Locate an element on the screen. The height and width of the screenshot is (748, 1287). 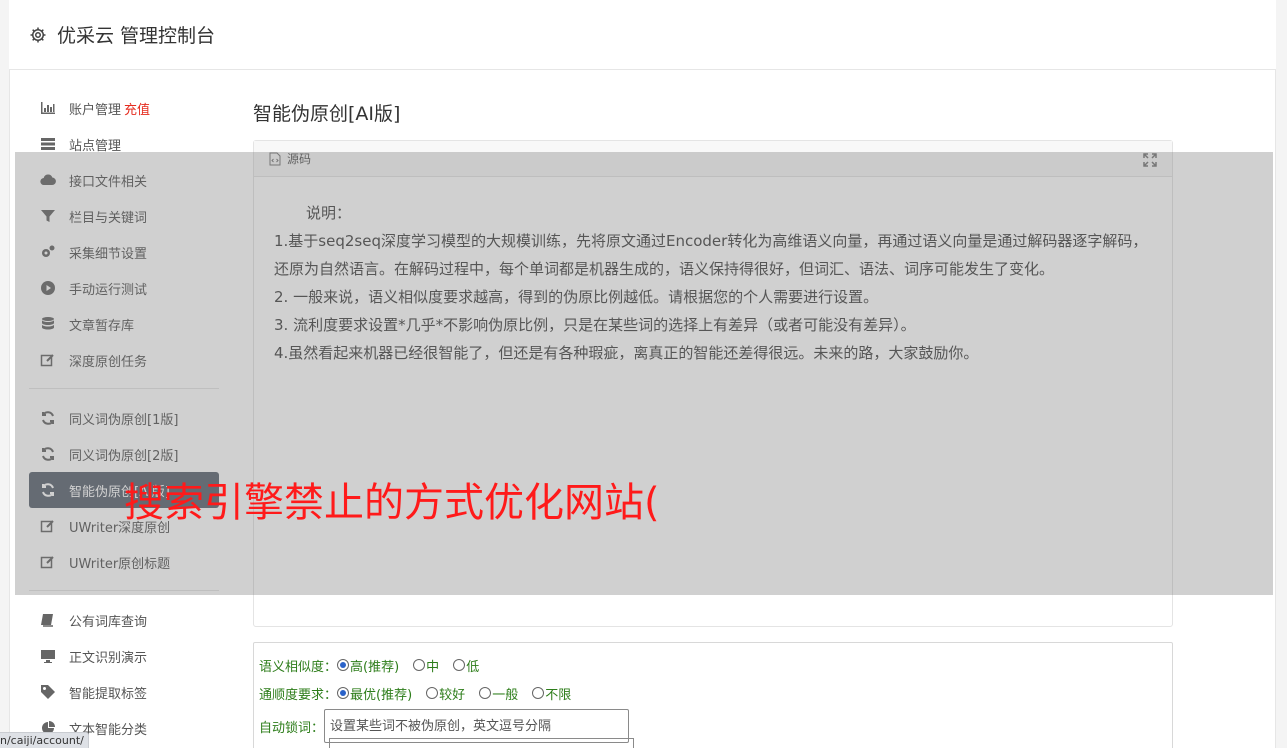
sidebar-item-extract-tags: 智能提取标签 is located at coordinates (124, 692).